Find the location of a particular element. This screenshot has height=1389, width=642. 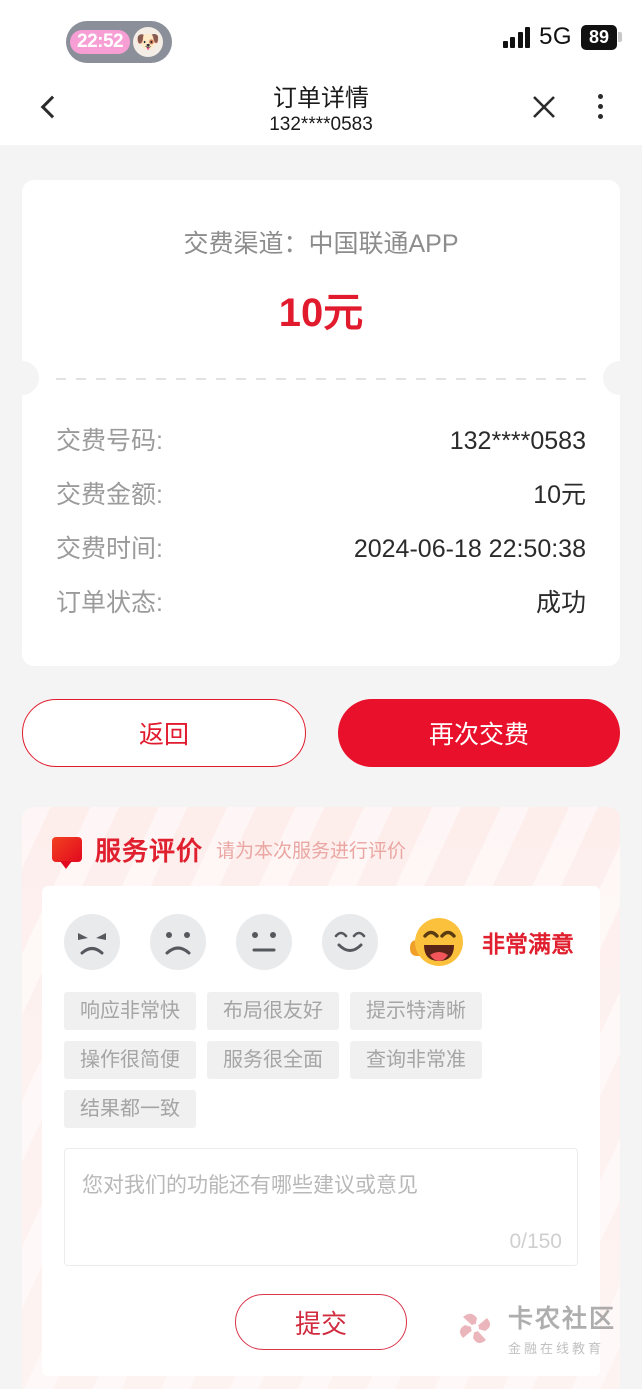

face-very-satisfied-icon is located at coordinates (436, 942).